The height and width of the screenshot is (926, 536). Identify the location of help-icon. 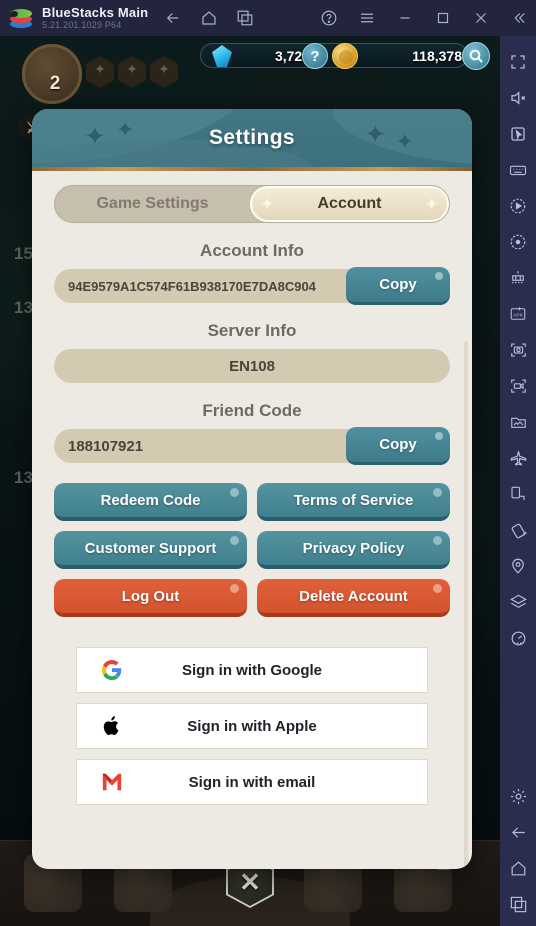
(329, 18).